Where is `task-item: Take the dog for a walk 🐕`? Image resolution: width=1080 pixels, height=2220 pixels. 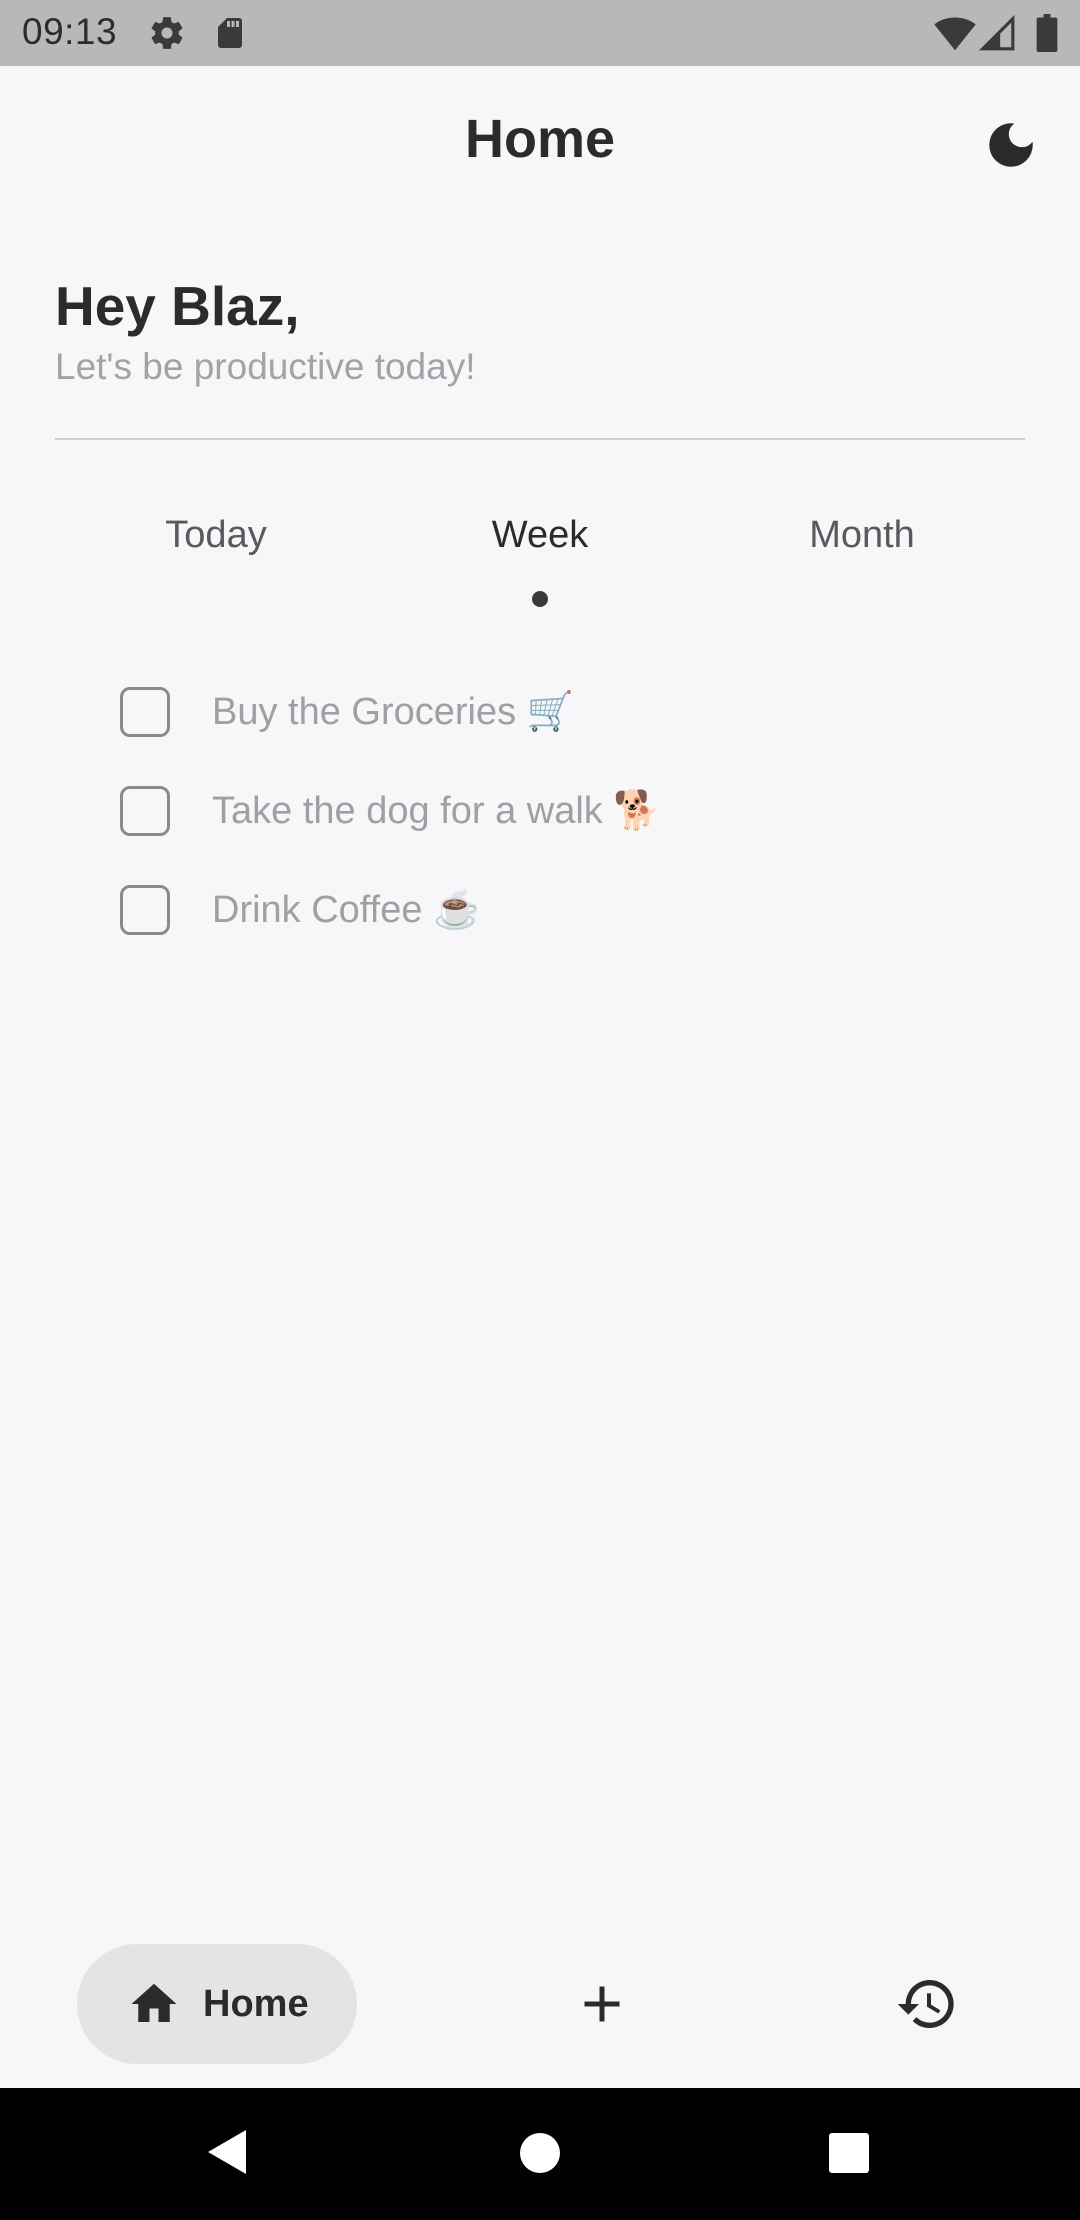 task-item: Take the dog for a walk 🐕 is located at coordinates (390, 811).